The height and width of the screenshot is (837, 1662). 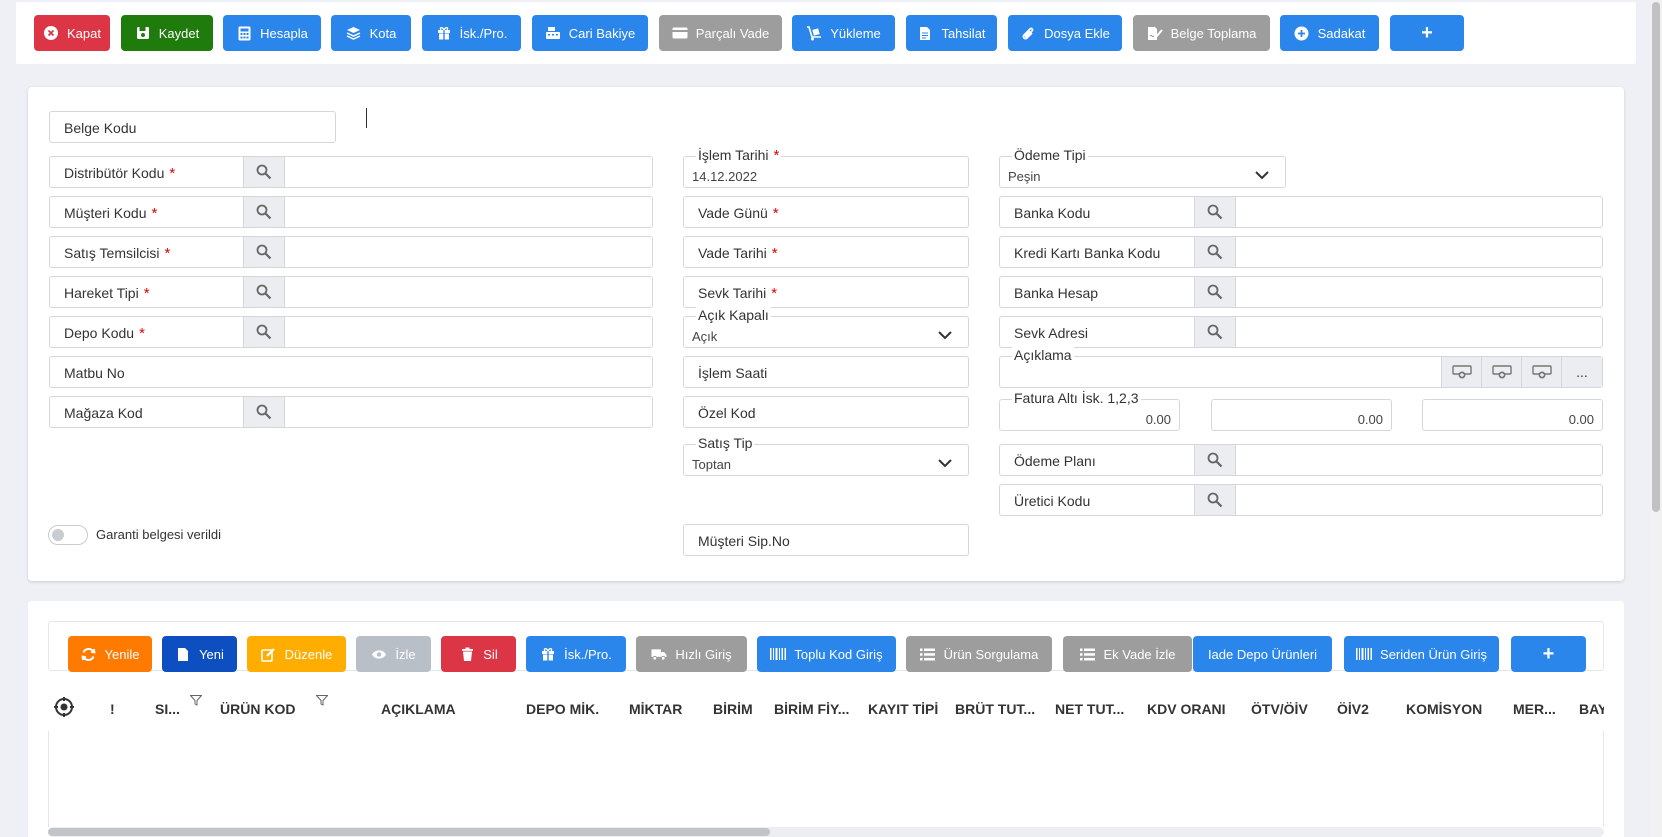 I want to click on account-balance-button: Cari Bakiye, so click(x=590, y=33).